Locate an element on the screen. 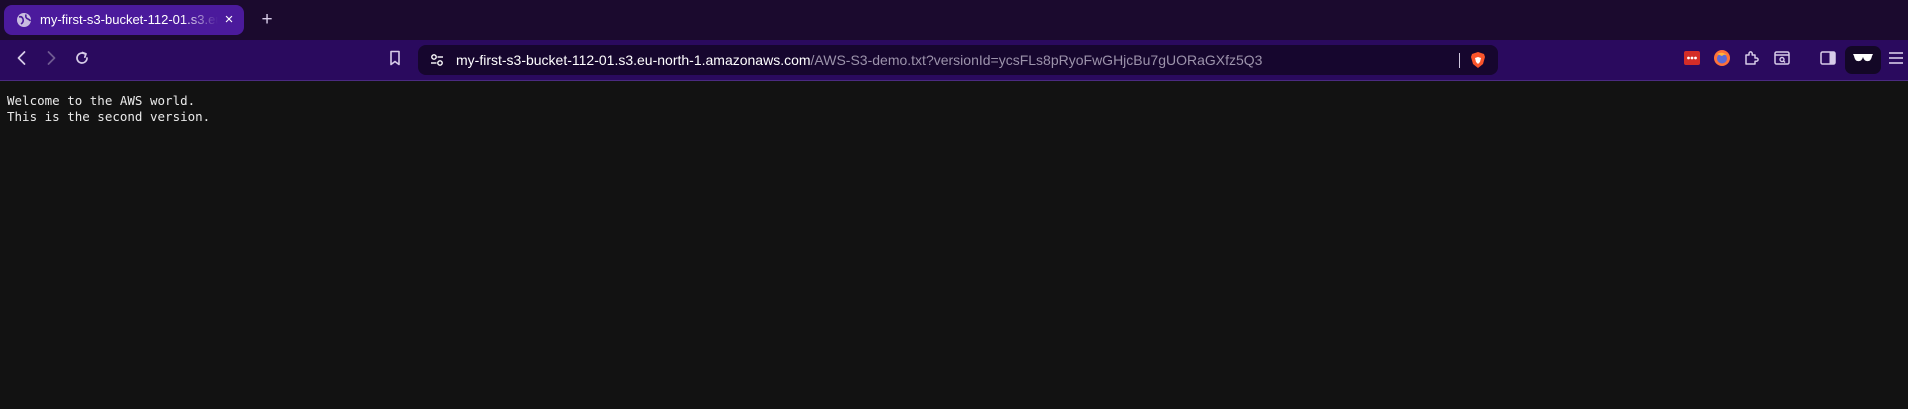 The image size is (1908, 409). hamburger-menu-icon is located at coordinates (1896, 60).